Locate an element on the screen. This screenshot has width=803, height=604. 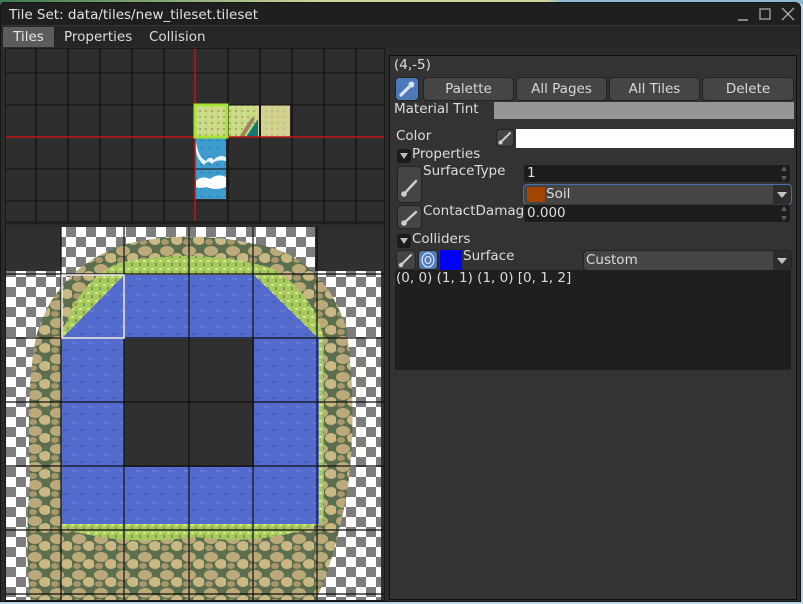
collider-shape-icon is located at coordinates (428, 260).